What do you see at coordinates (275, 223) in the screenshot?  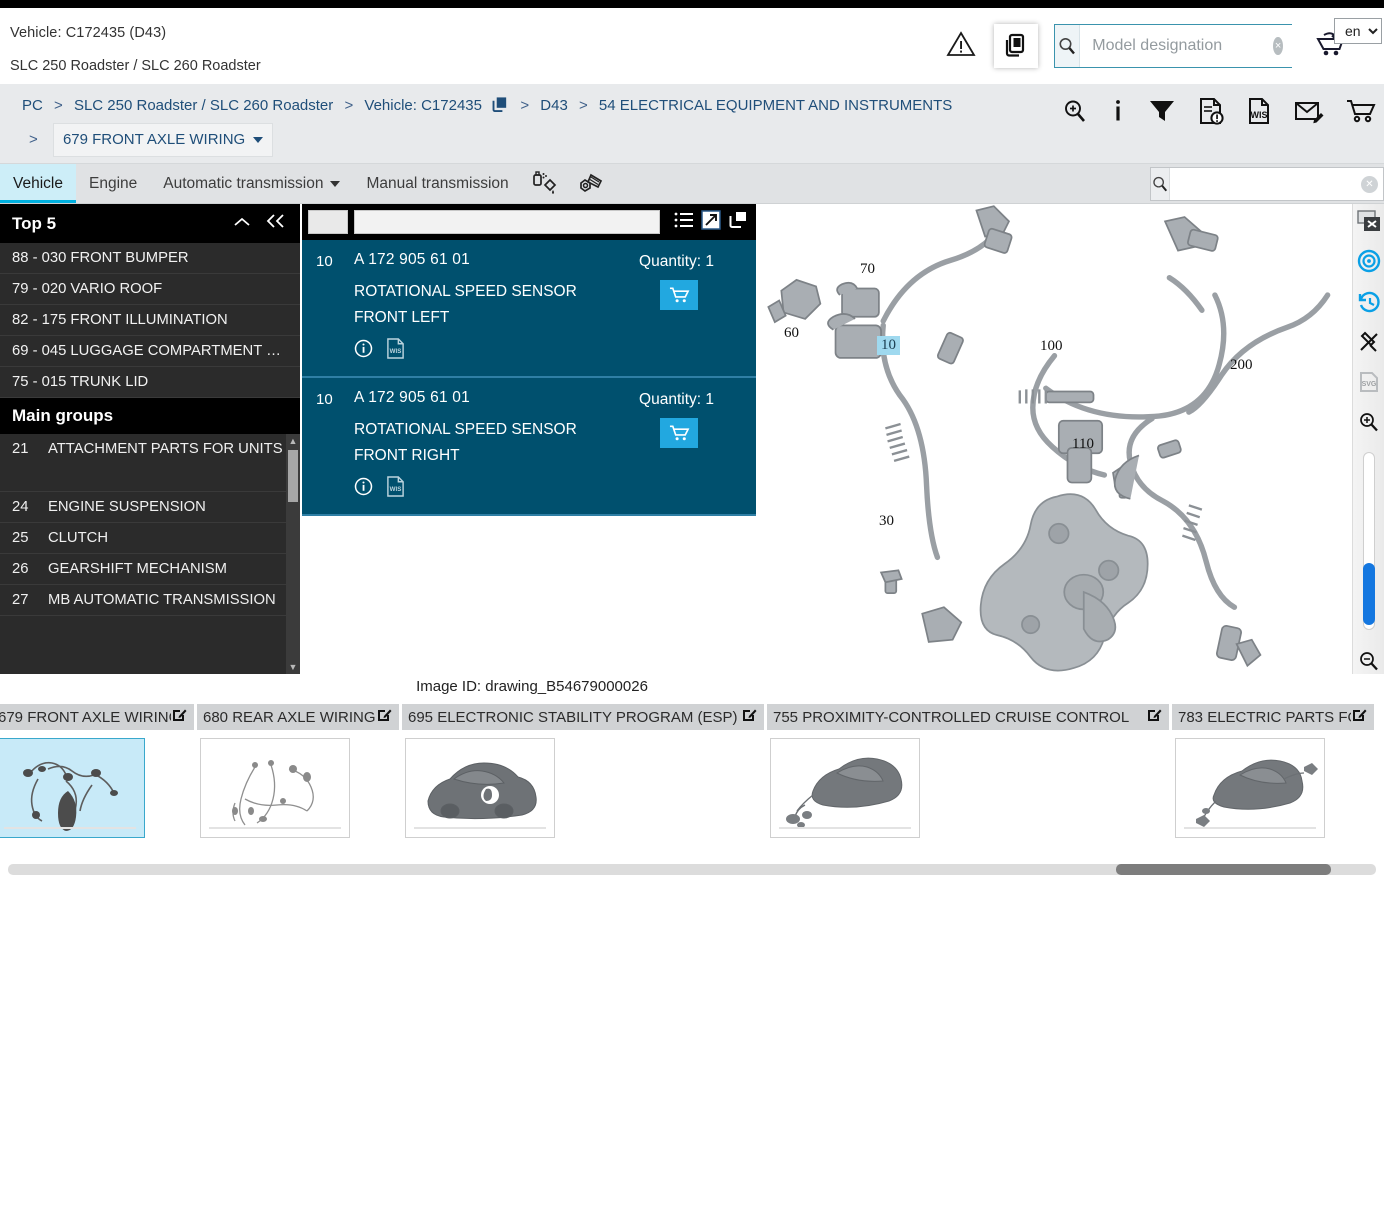 I see `double-chevron-left-icon` at bounding box center [275, 223].